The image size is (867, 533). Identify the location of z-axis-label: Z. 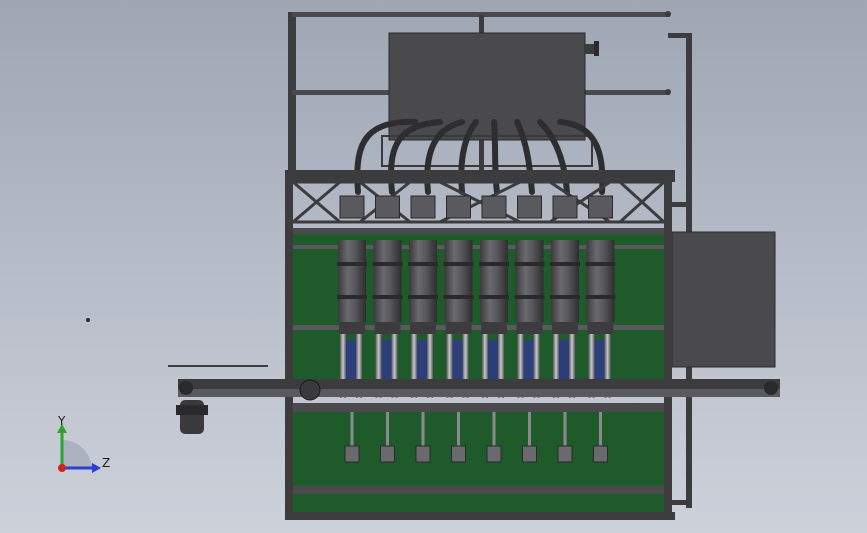
(106, 463).